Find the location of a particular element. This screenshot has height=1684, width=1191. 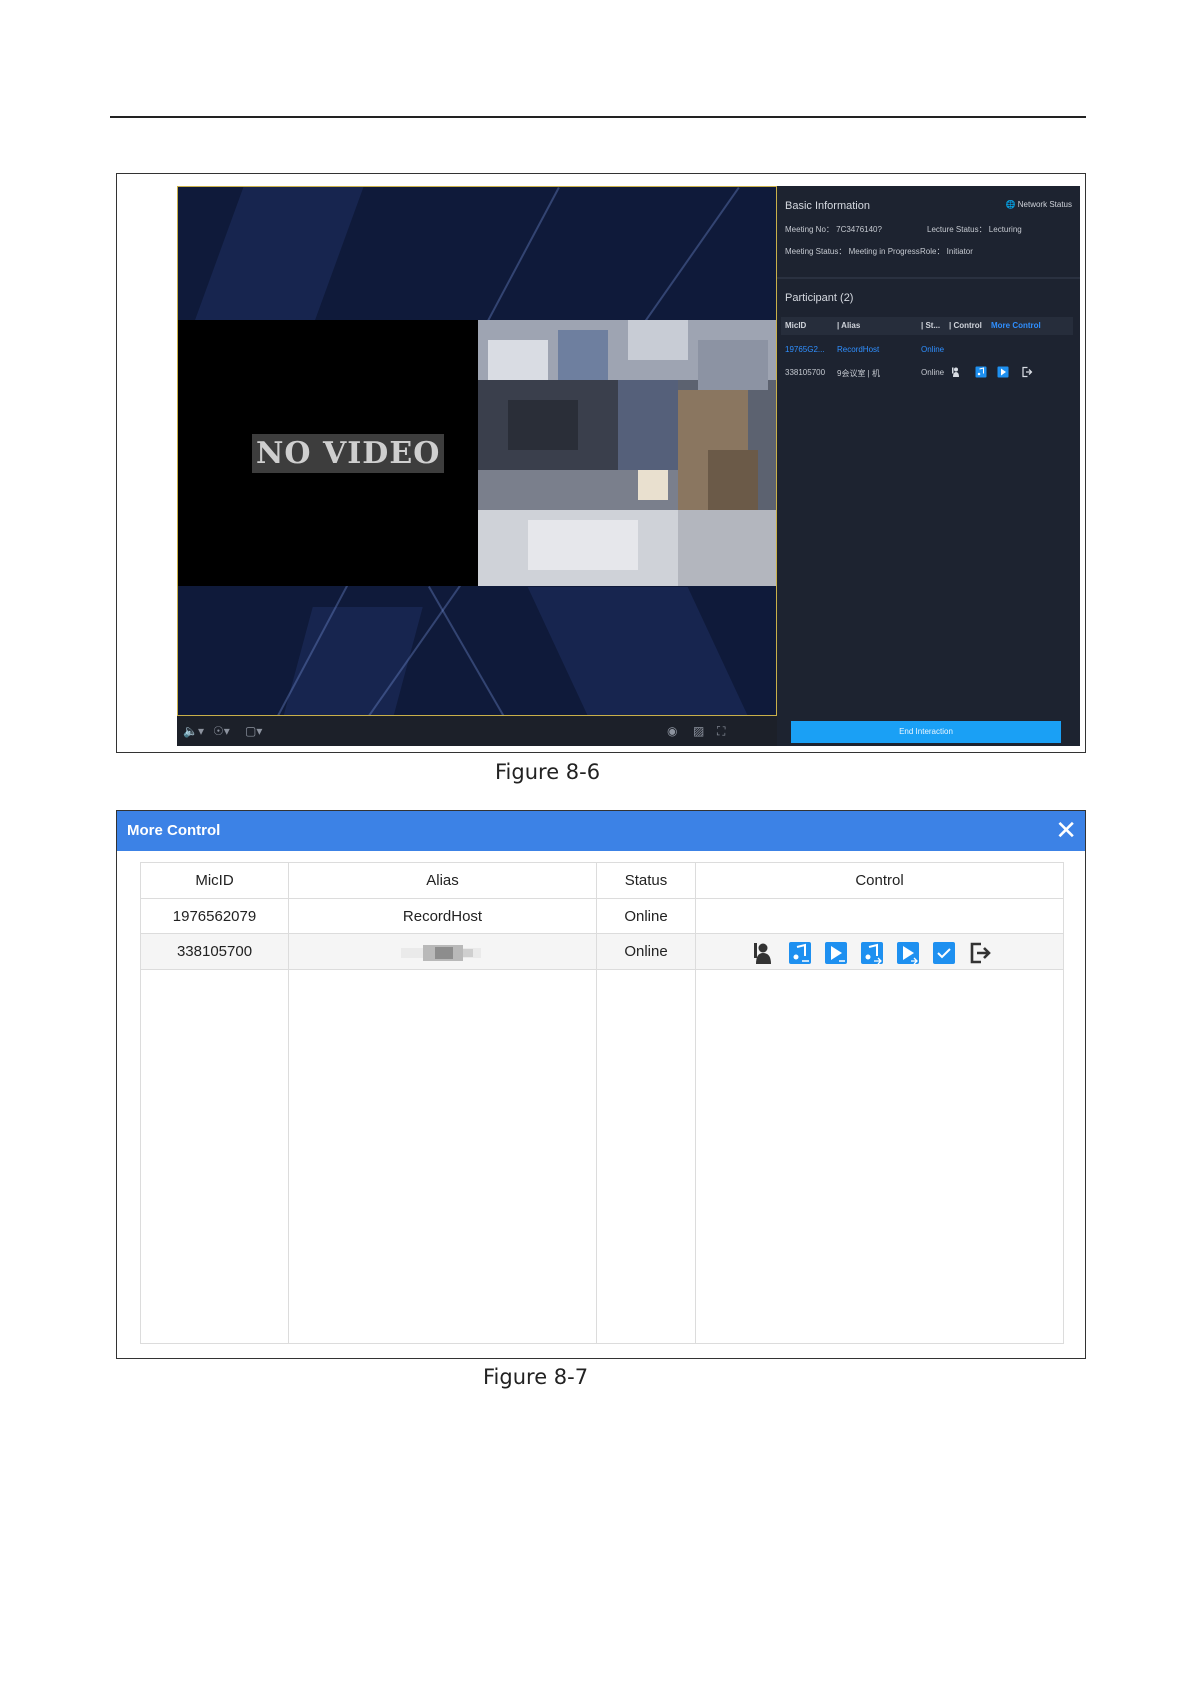

close-icon: ✕ is located at coordinates (1066, 830).